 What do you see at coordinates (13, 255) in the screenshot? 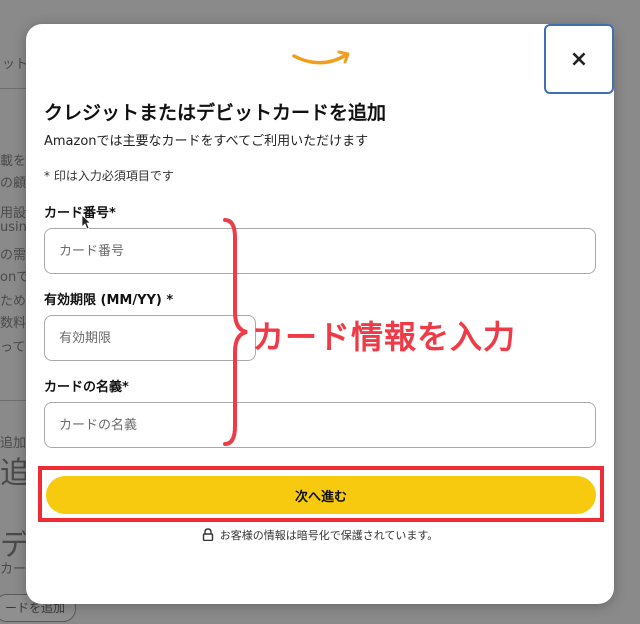
I see `background-text: の需` at bounding box center [13, 255].